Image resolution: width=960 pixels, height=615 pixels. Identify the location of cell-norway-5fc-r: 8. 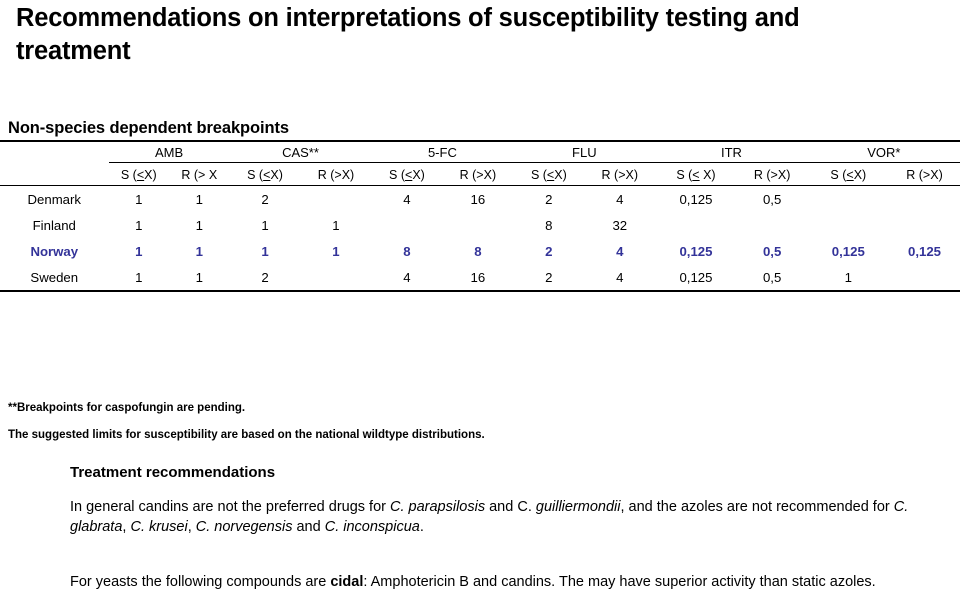
(478, 251).